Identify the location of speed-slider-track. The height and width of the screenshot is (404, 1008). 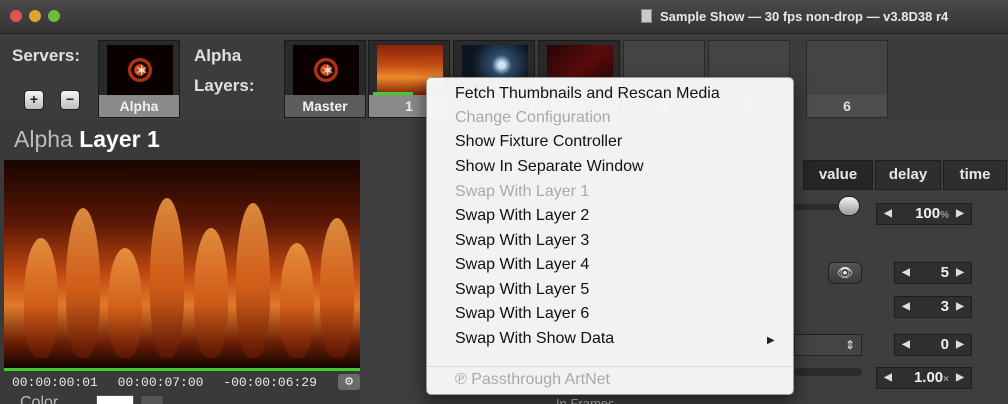
(828, 372).